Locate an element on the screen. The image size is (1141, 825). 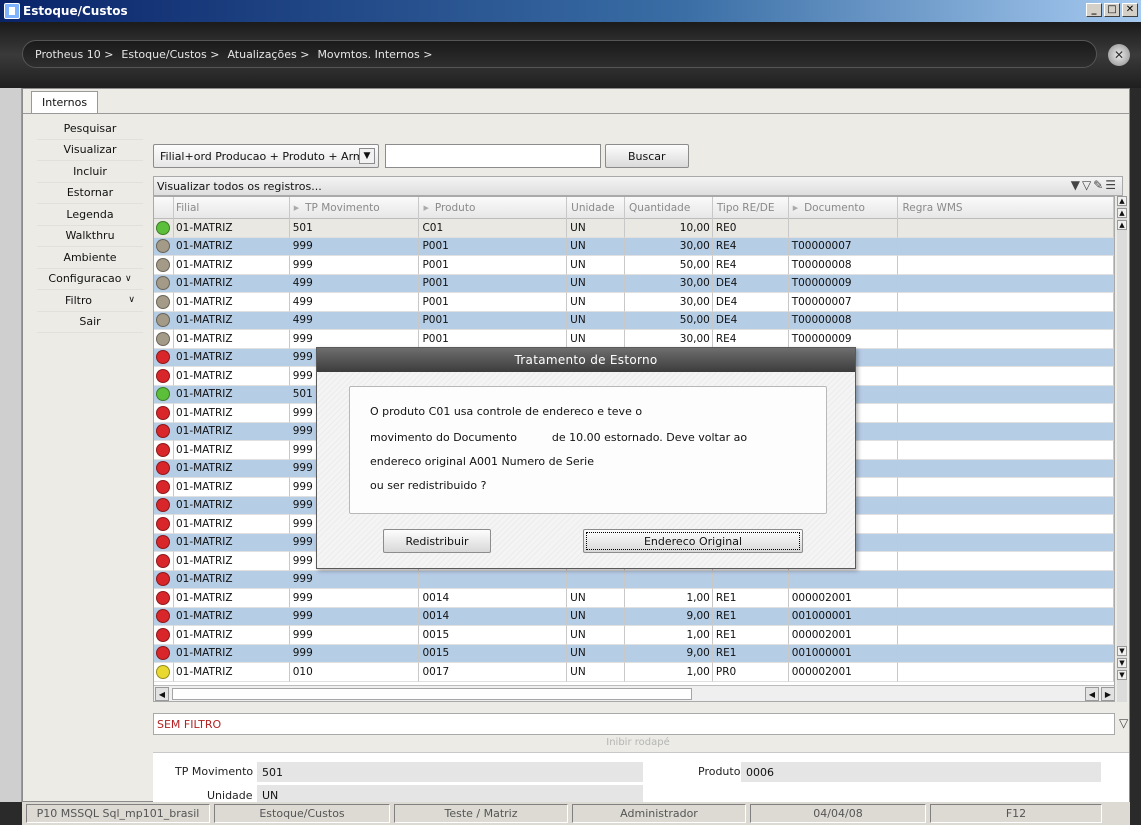
menu-item-pesquisar: Pesquisar is located at coordinates (90, 129).